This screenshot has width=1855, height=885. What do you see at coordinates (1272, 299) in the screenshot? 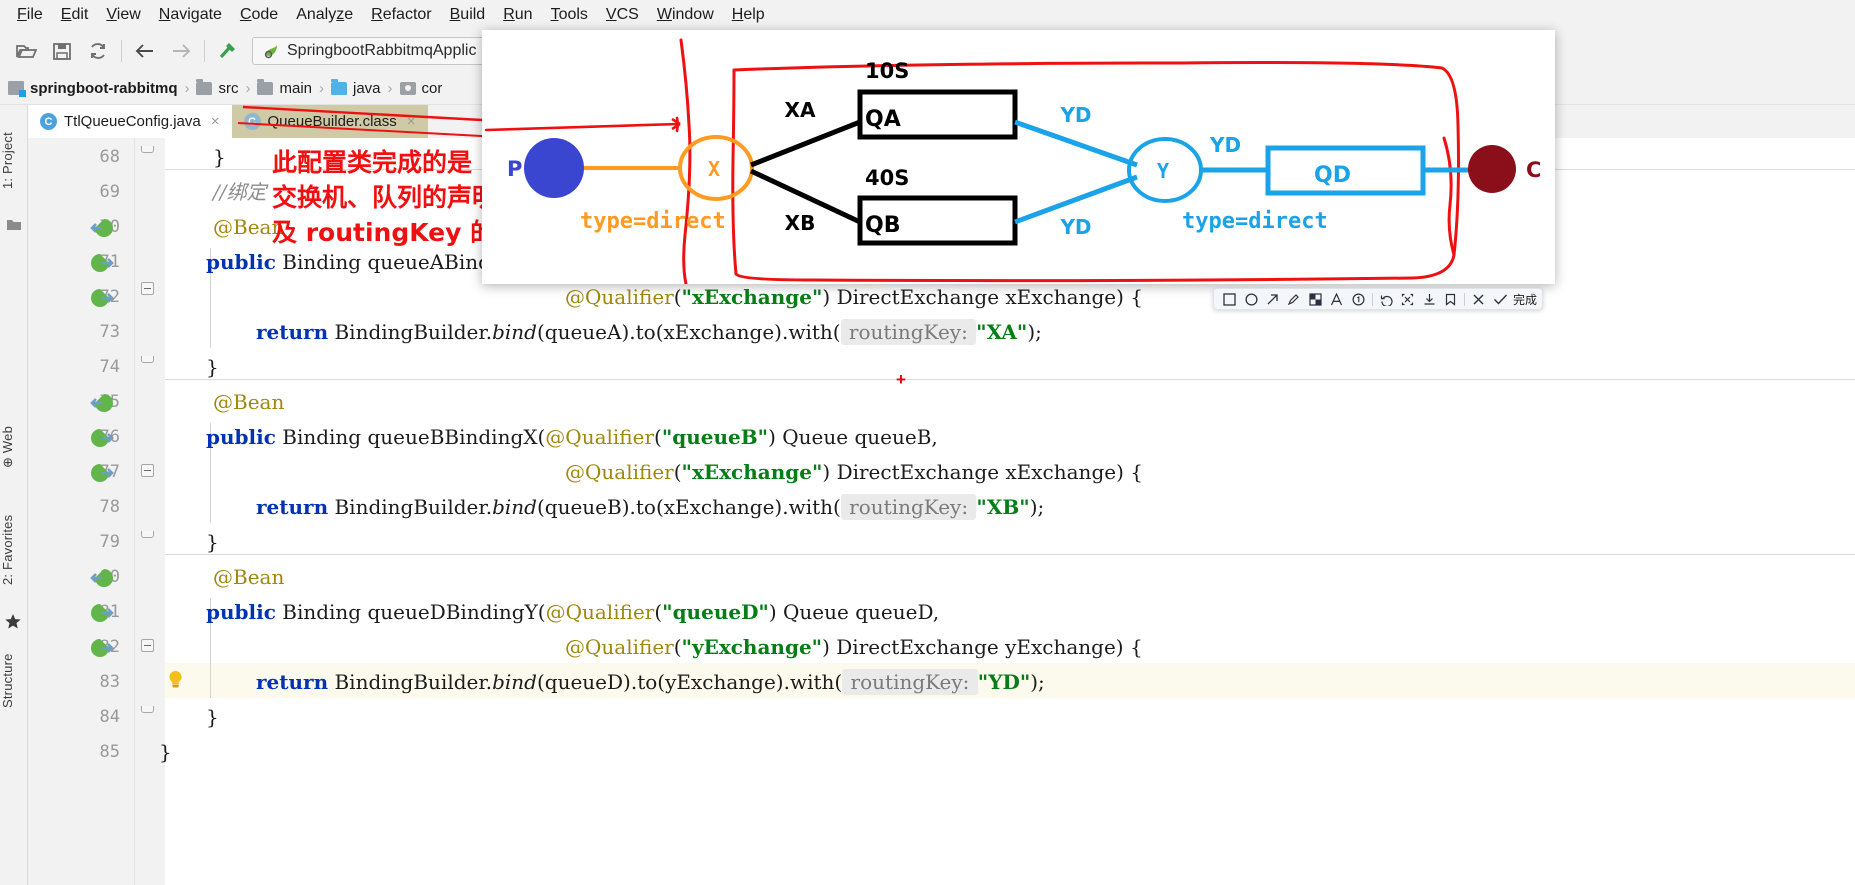
I see `arrow-tool-icon` at bounding box center [1272, 299].